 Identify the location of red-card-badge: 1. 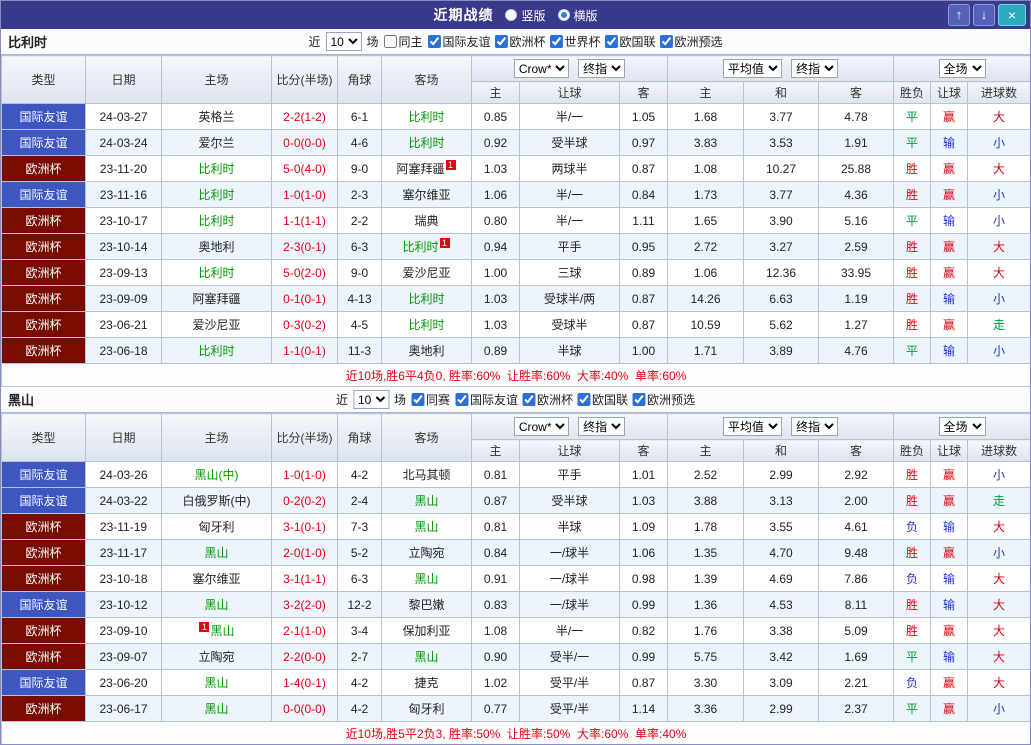
(204, 627).